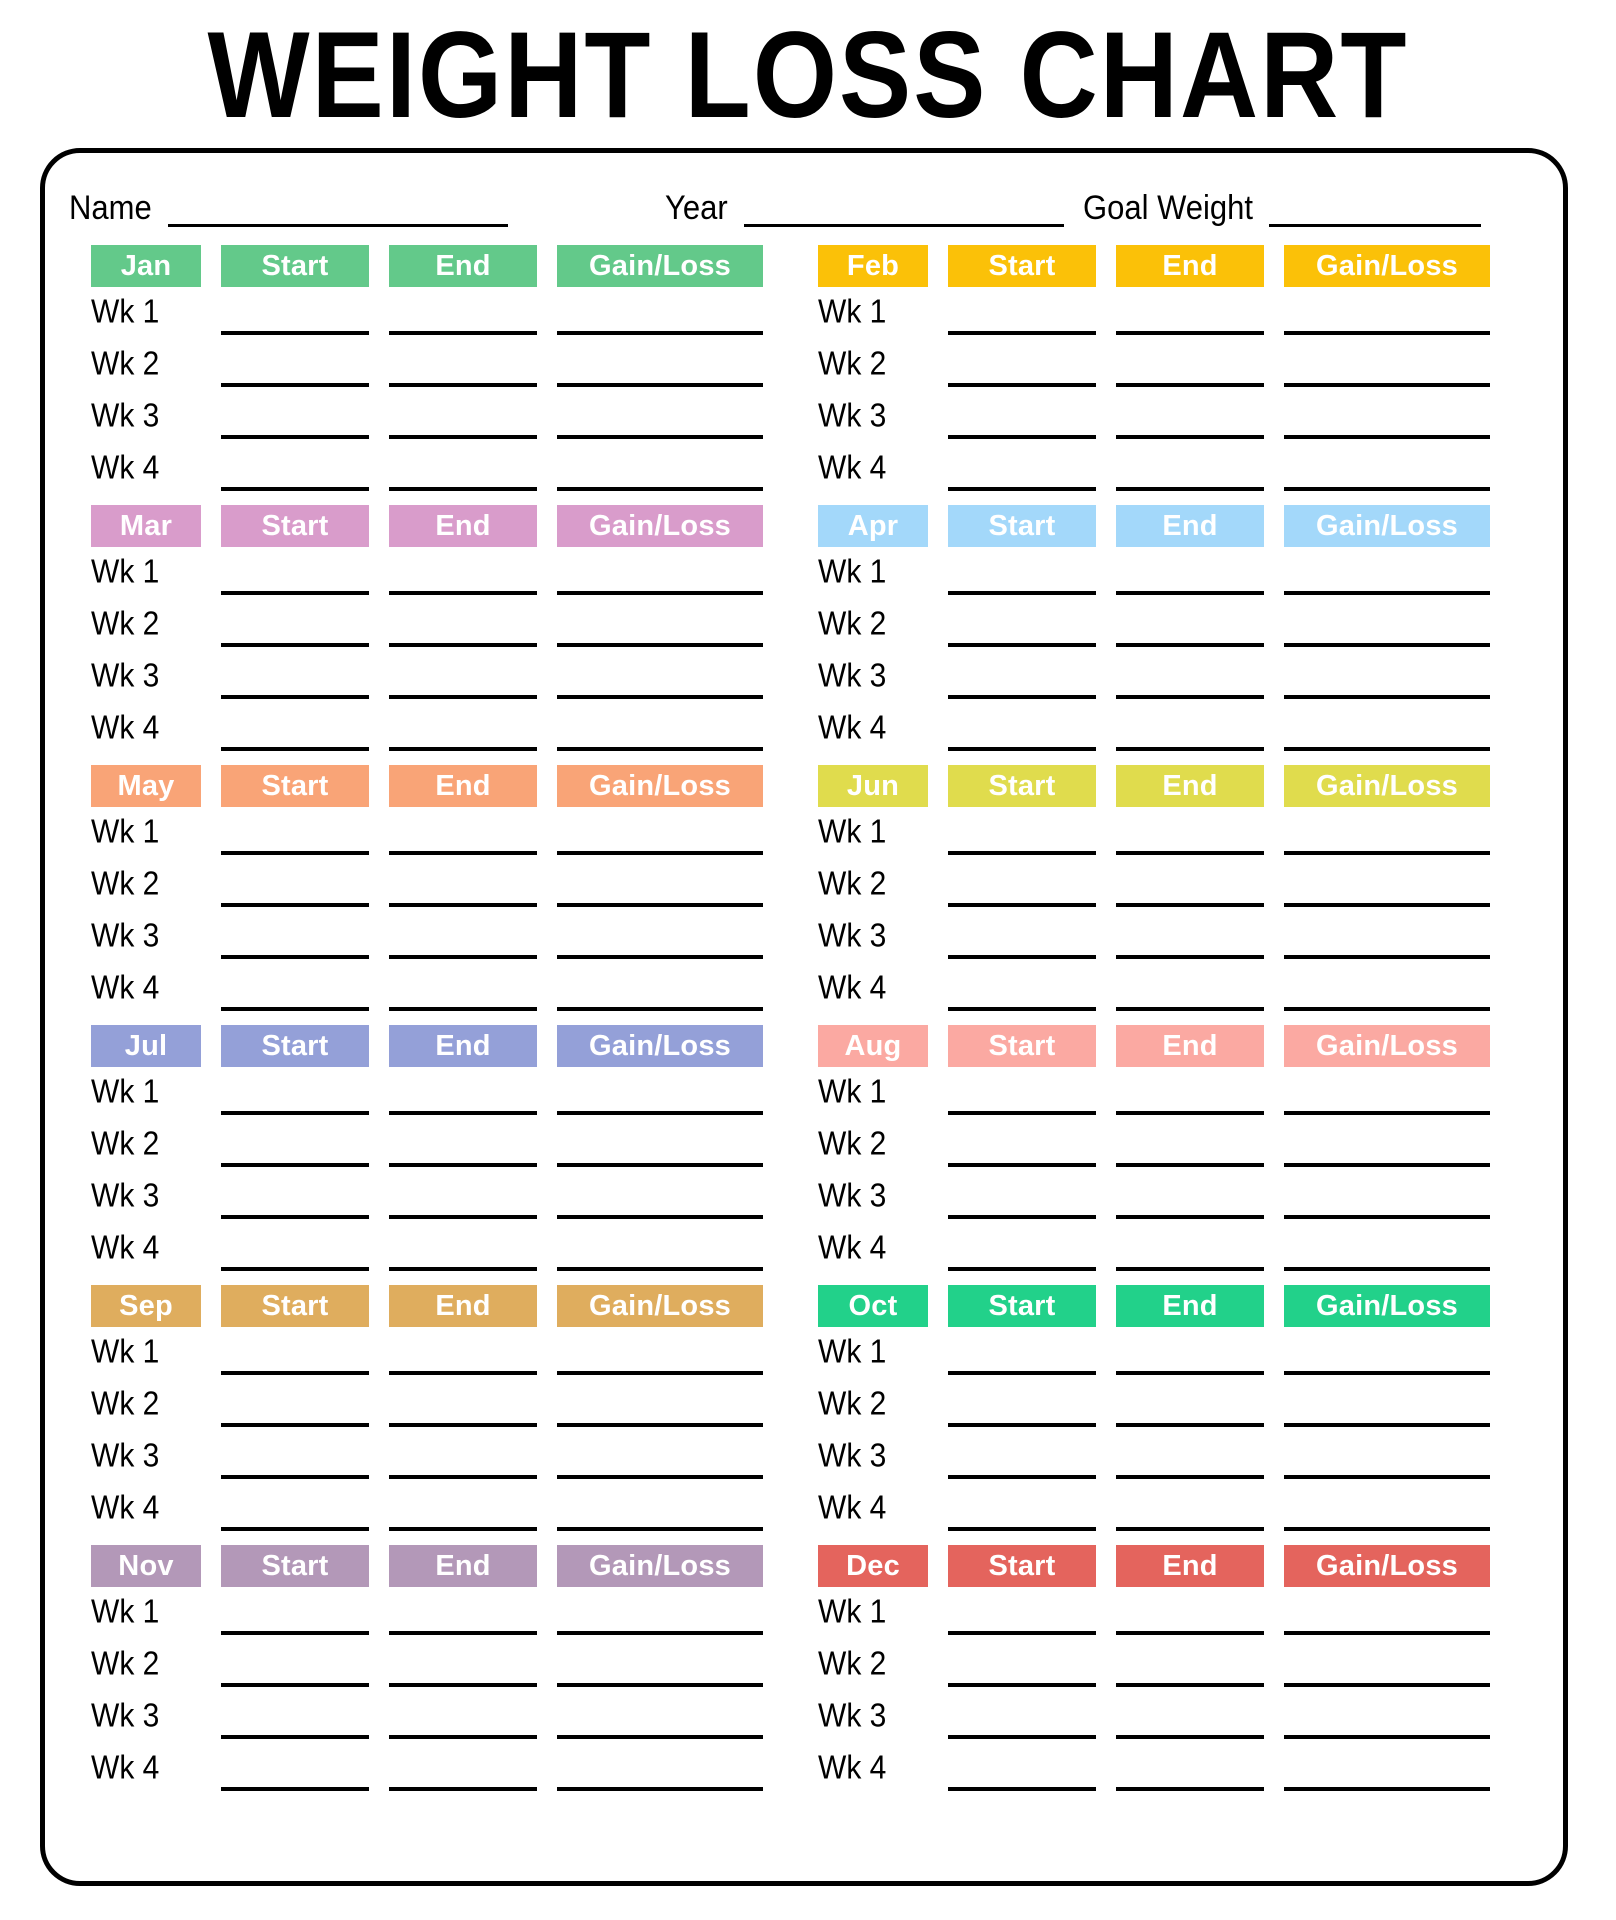 This screenshot has height=1920, width=1616. I want to click on goal-weight-input-line, so click(1375, 225).